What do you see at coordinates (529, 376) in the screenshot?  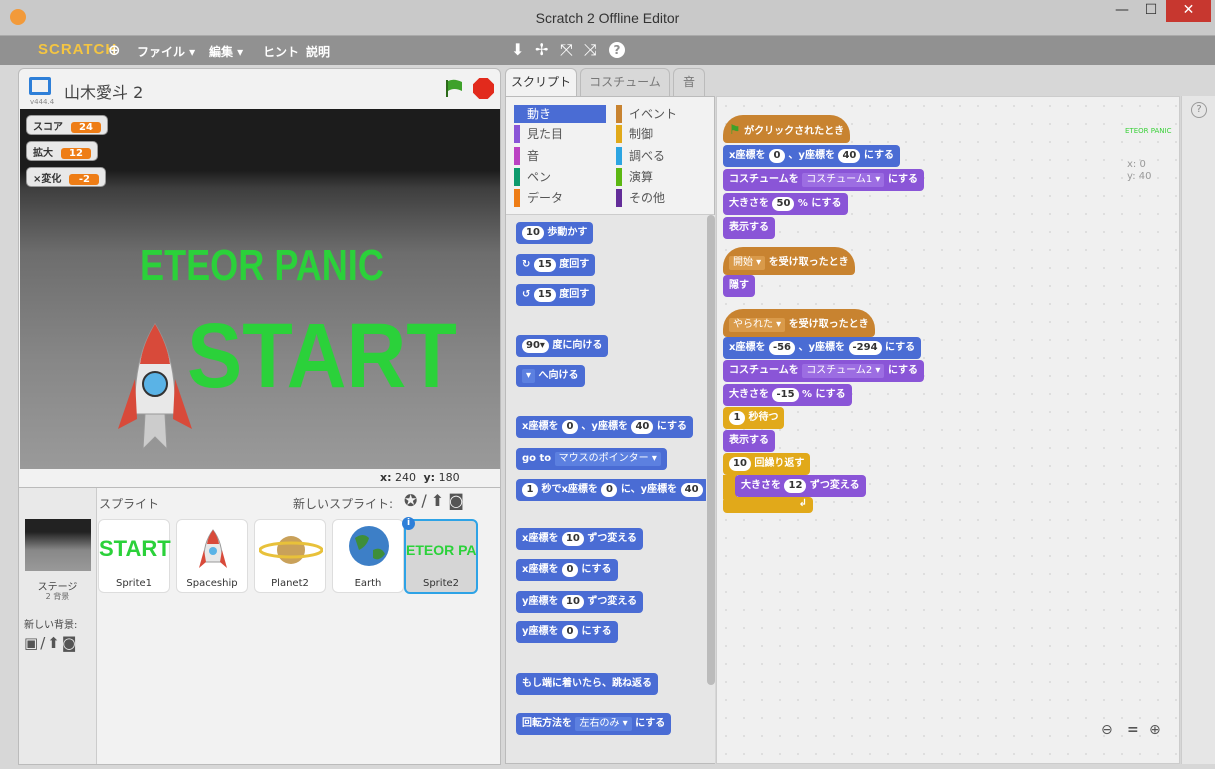 I see `block-dropdown: ▾` at bounding box center [529, 376].